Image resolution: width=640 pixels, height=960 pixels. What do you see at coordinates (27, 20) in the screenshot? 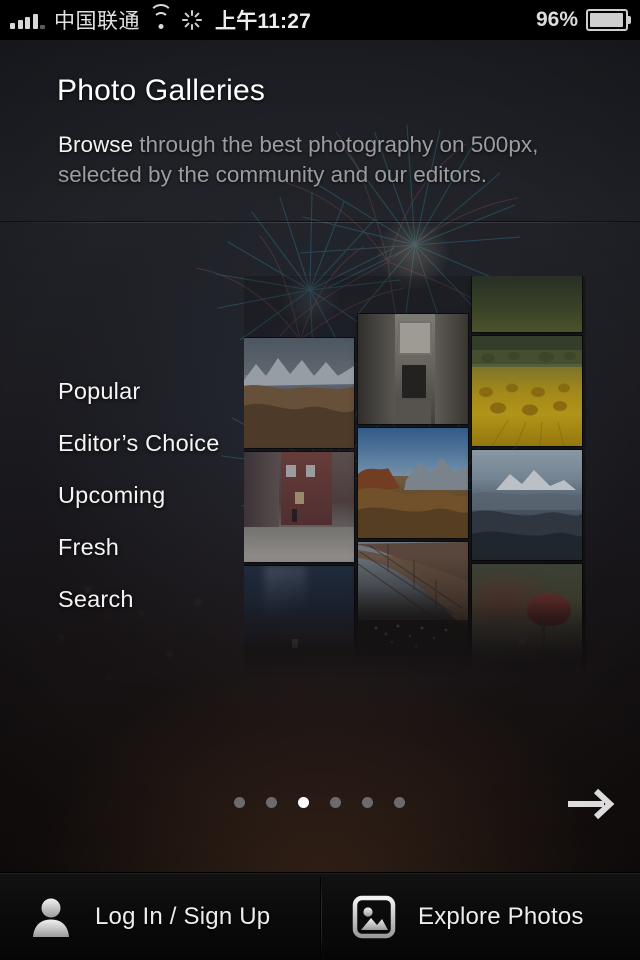
I see `signal-bars-icon` at bounding box center [27, 20].